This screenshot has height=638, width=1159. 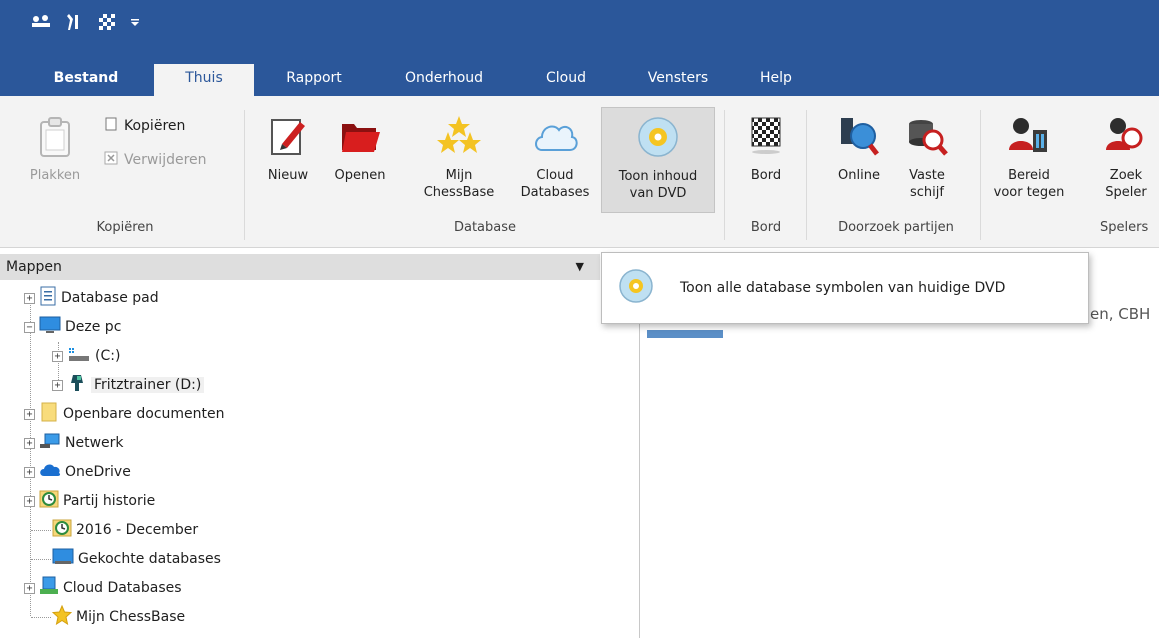 I want to click on tree-item-label: Database pad, so click(x=110, y=298).